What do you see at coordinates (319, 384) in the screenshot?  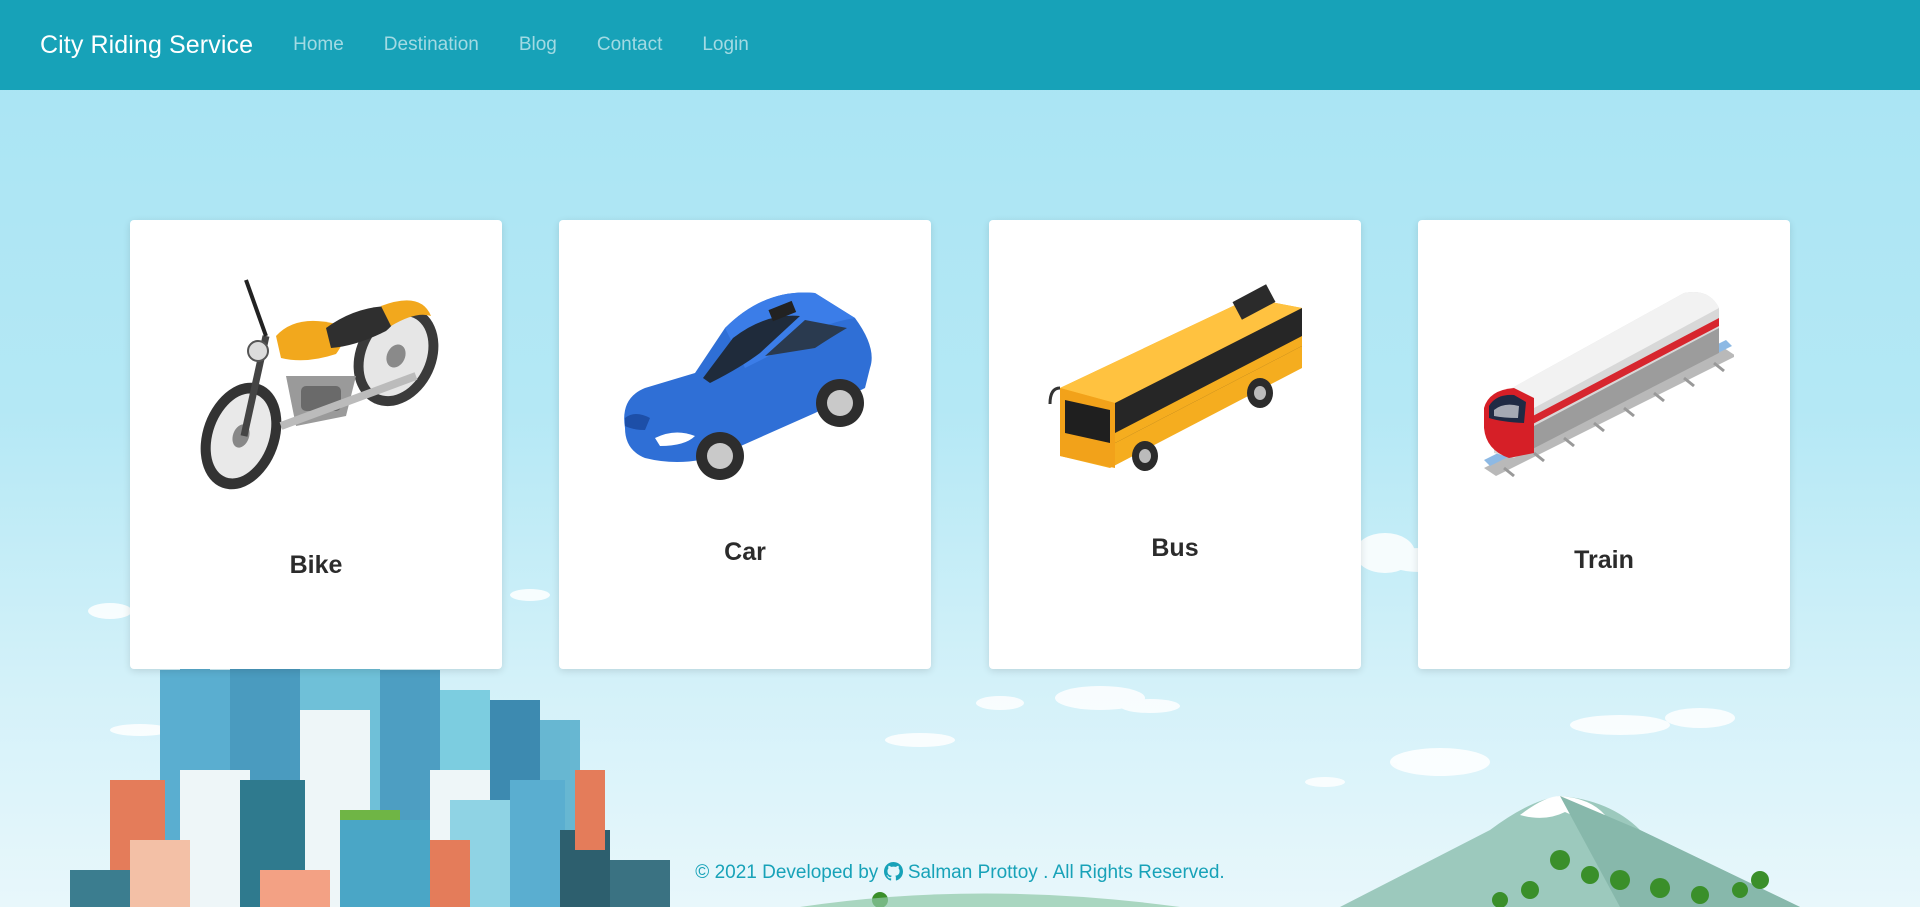 I see `motorcycle-icon` at bounding box center [319, 384].